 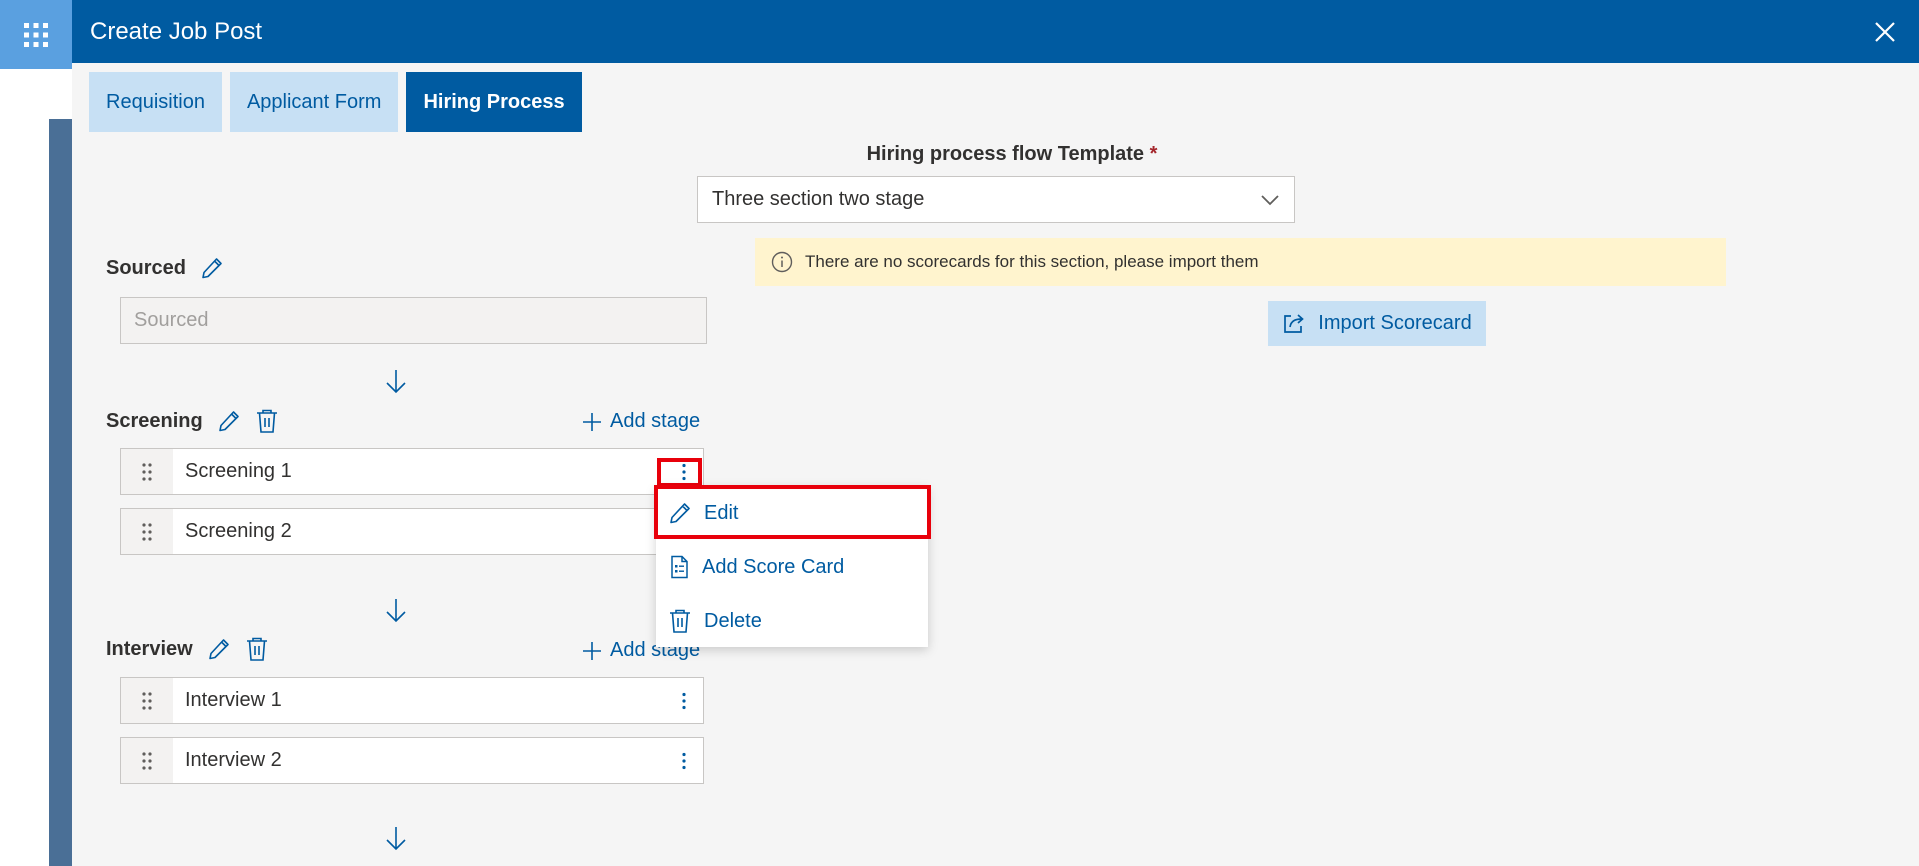 What do you see at coordinates (146, 267) in the screenshot?
I see `section-title-sourced-text: Sourced` at bounding box center [146, 267].